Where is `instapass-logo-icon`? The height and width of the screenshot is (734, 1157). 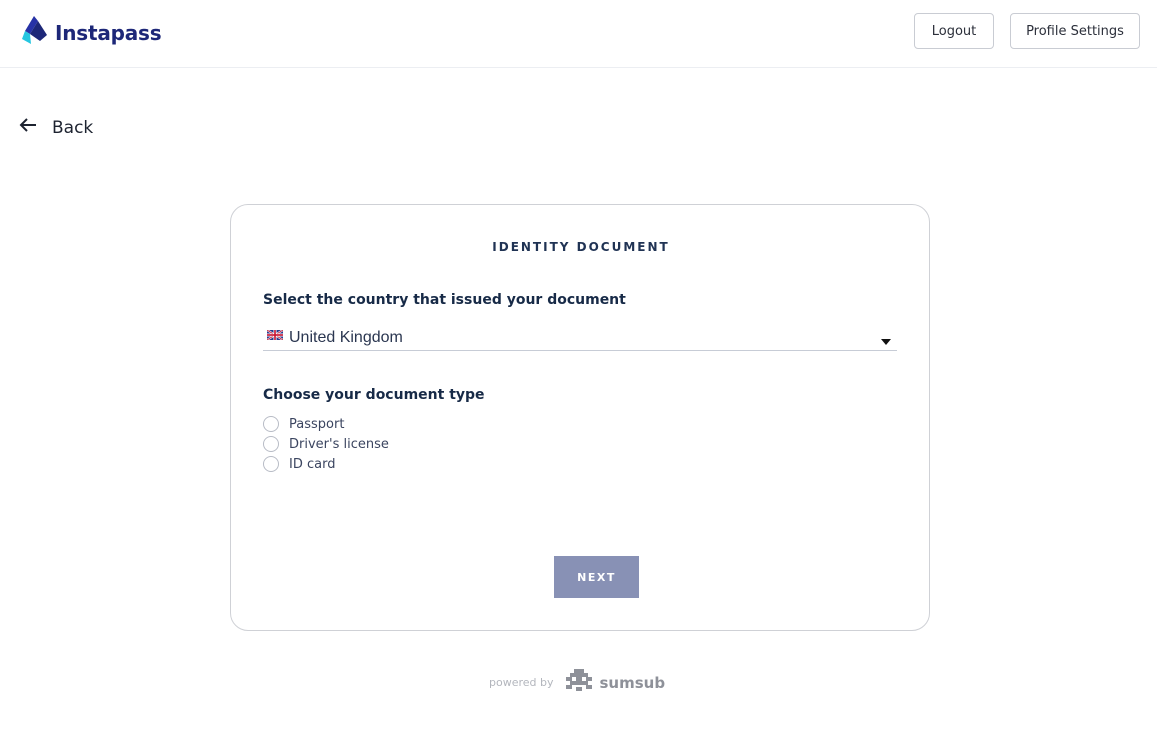 instapass-logo-icon is located at coordinates (35, 32).